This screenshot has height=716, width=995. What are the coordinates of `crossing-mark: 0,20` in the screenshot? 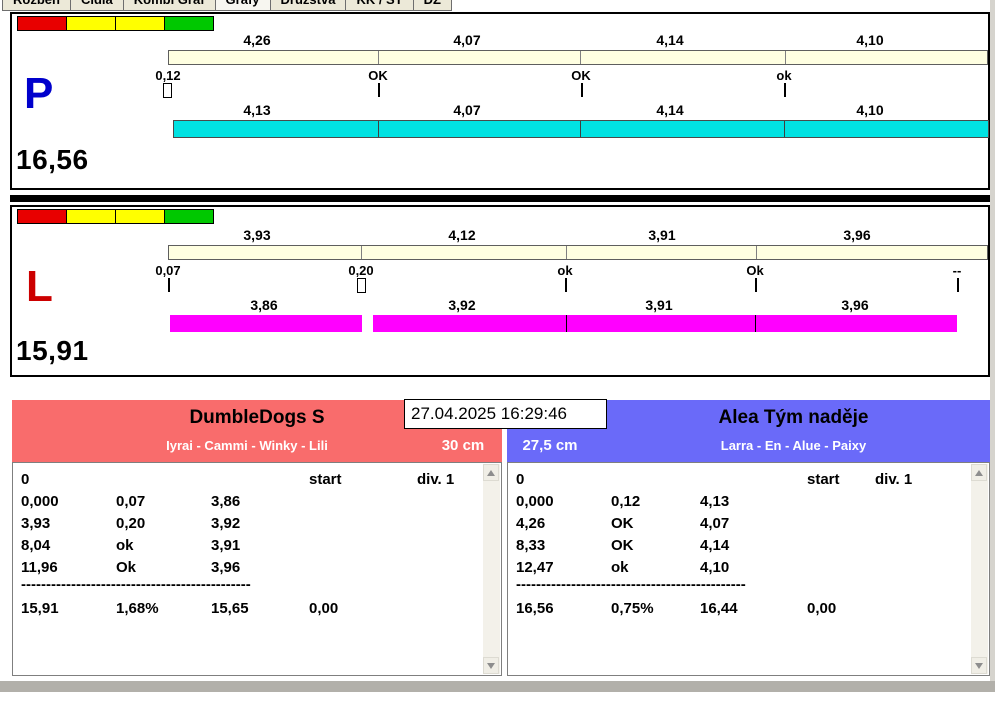 It's located at (361, 270).